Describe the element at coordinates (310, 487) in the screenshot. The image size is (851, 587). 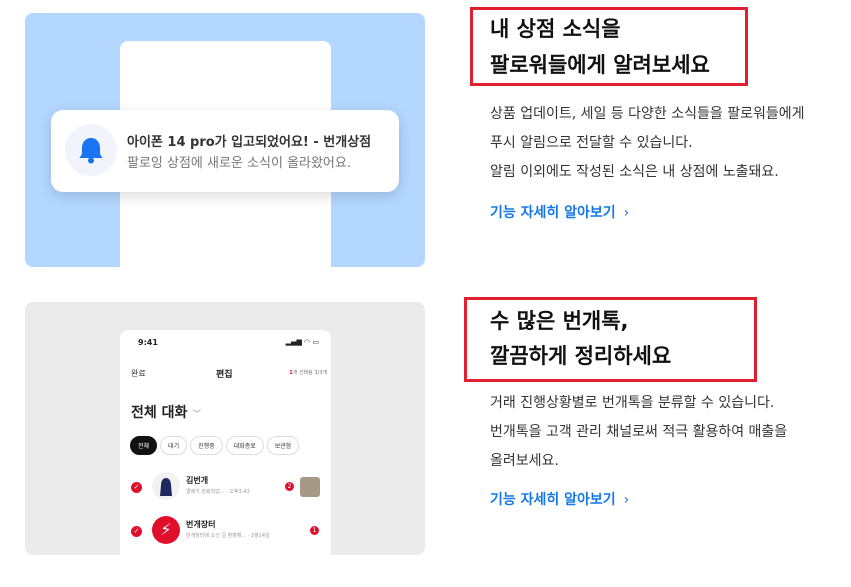
I see `product-thumbnail` at that location.